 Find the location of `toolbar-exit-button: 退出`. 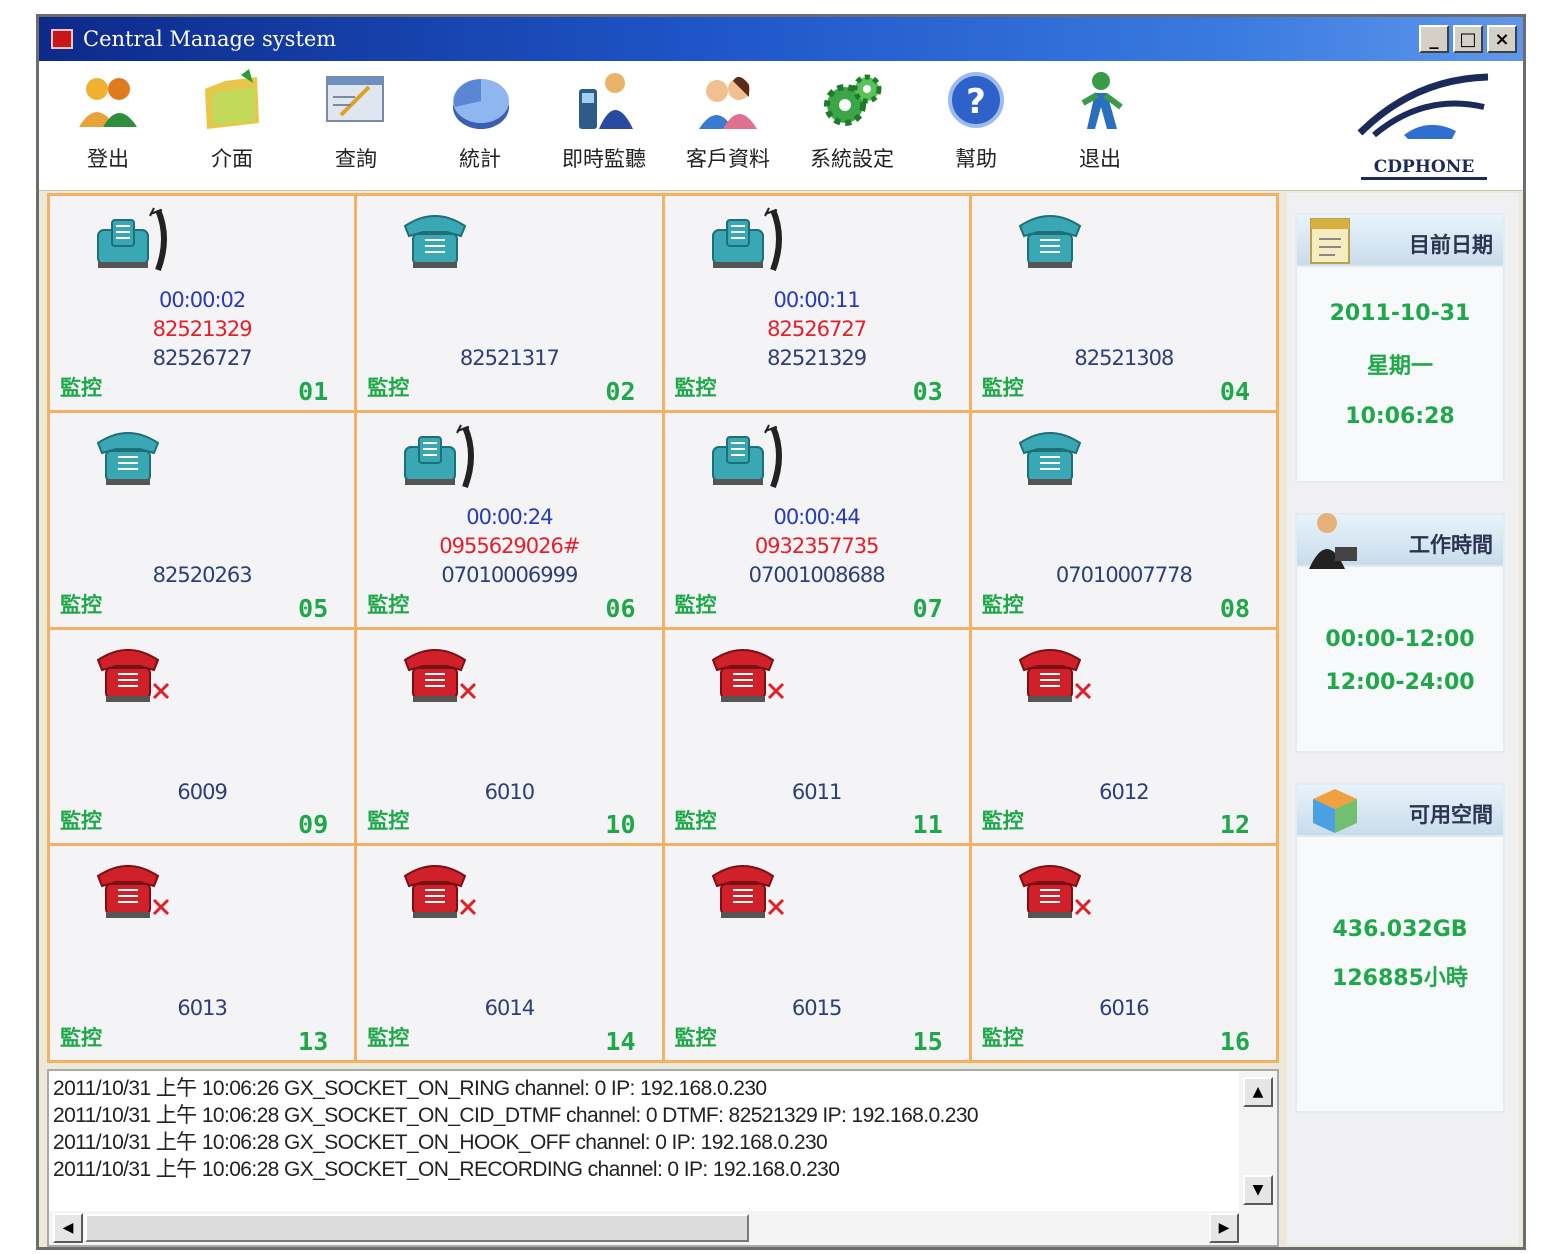

toolbar-exit-button: 退出 is located at coordinates (1100, 126).